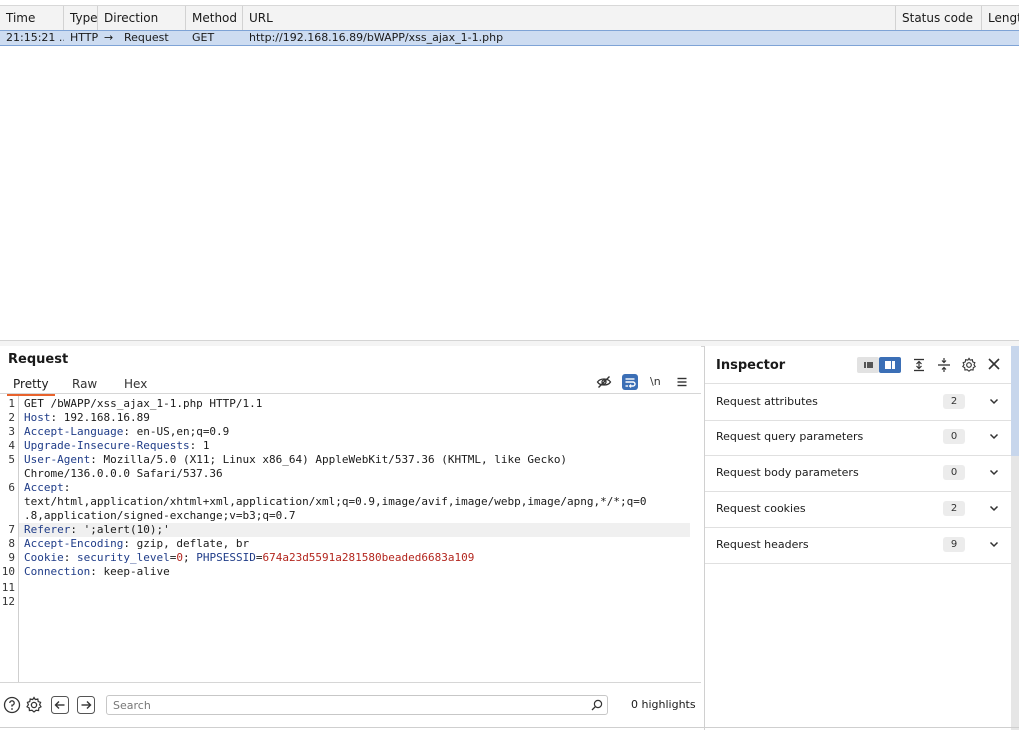 The width and height of the screenshot is (1019, 730). Describe the element at coordinates (57, 571) in the screenshot. I see `header-key: Connection` at that location.